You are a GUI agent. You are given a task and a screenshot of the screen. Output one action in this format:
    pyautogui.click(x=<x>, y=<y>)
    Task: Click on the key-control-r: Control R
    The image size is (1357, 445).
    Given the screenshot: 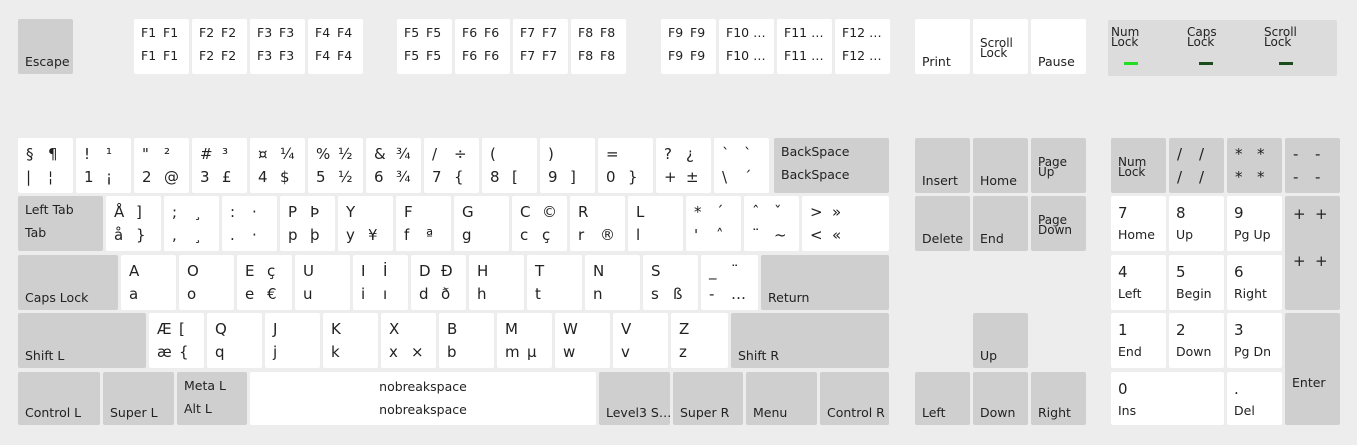 What is the action you would take?
    pyautogui.click(x=854, y=398)
    